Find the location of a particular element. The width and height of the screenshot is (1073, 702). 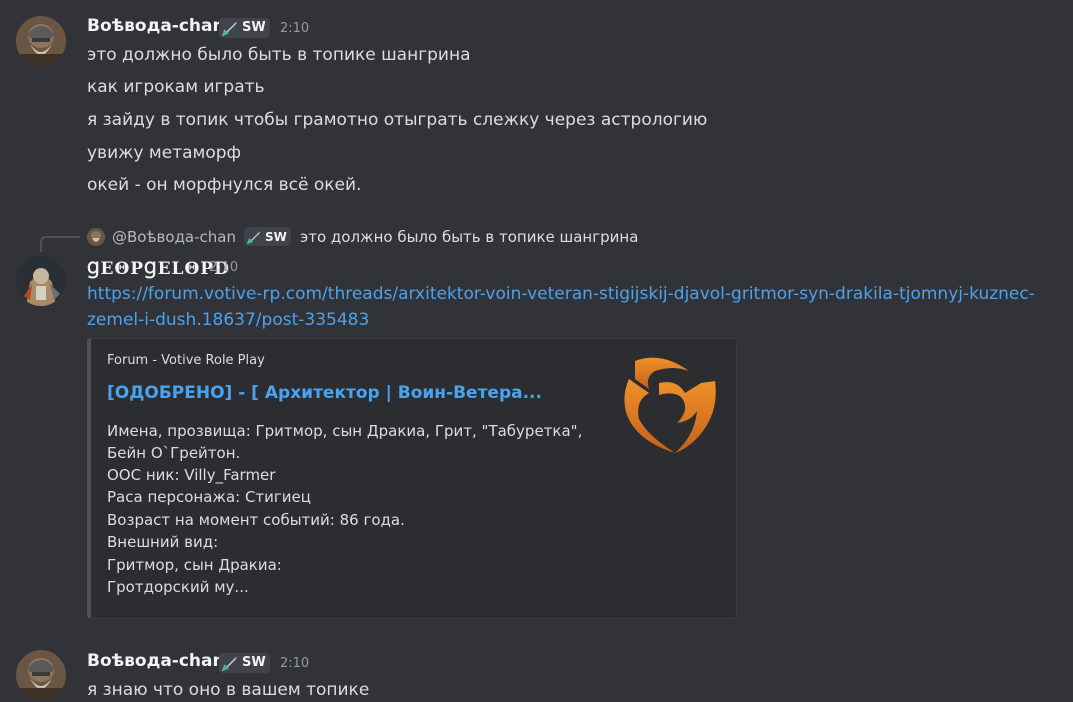

message-text: окей - он морфнулся всё окей. is located at coordinates (224, 185).